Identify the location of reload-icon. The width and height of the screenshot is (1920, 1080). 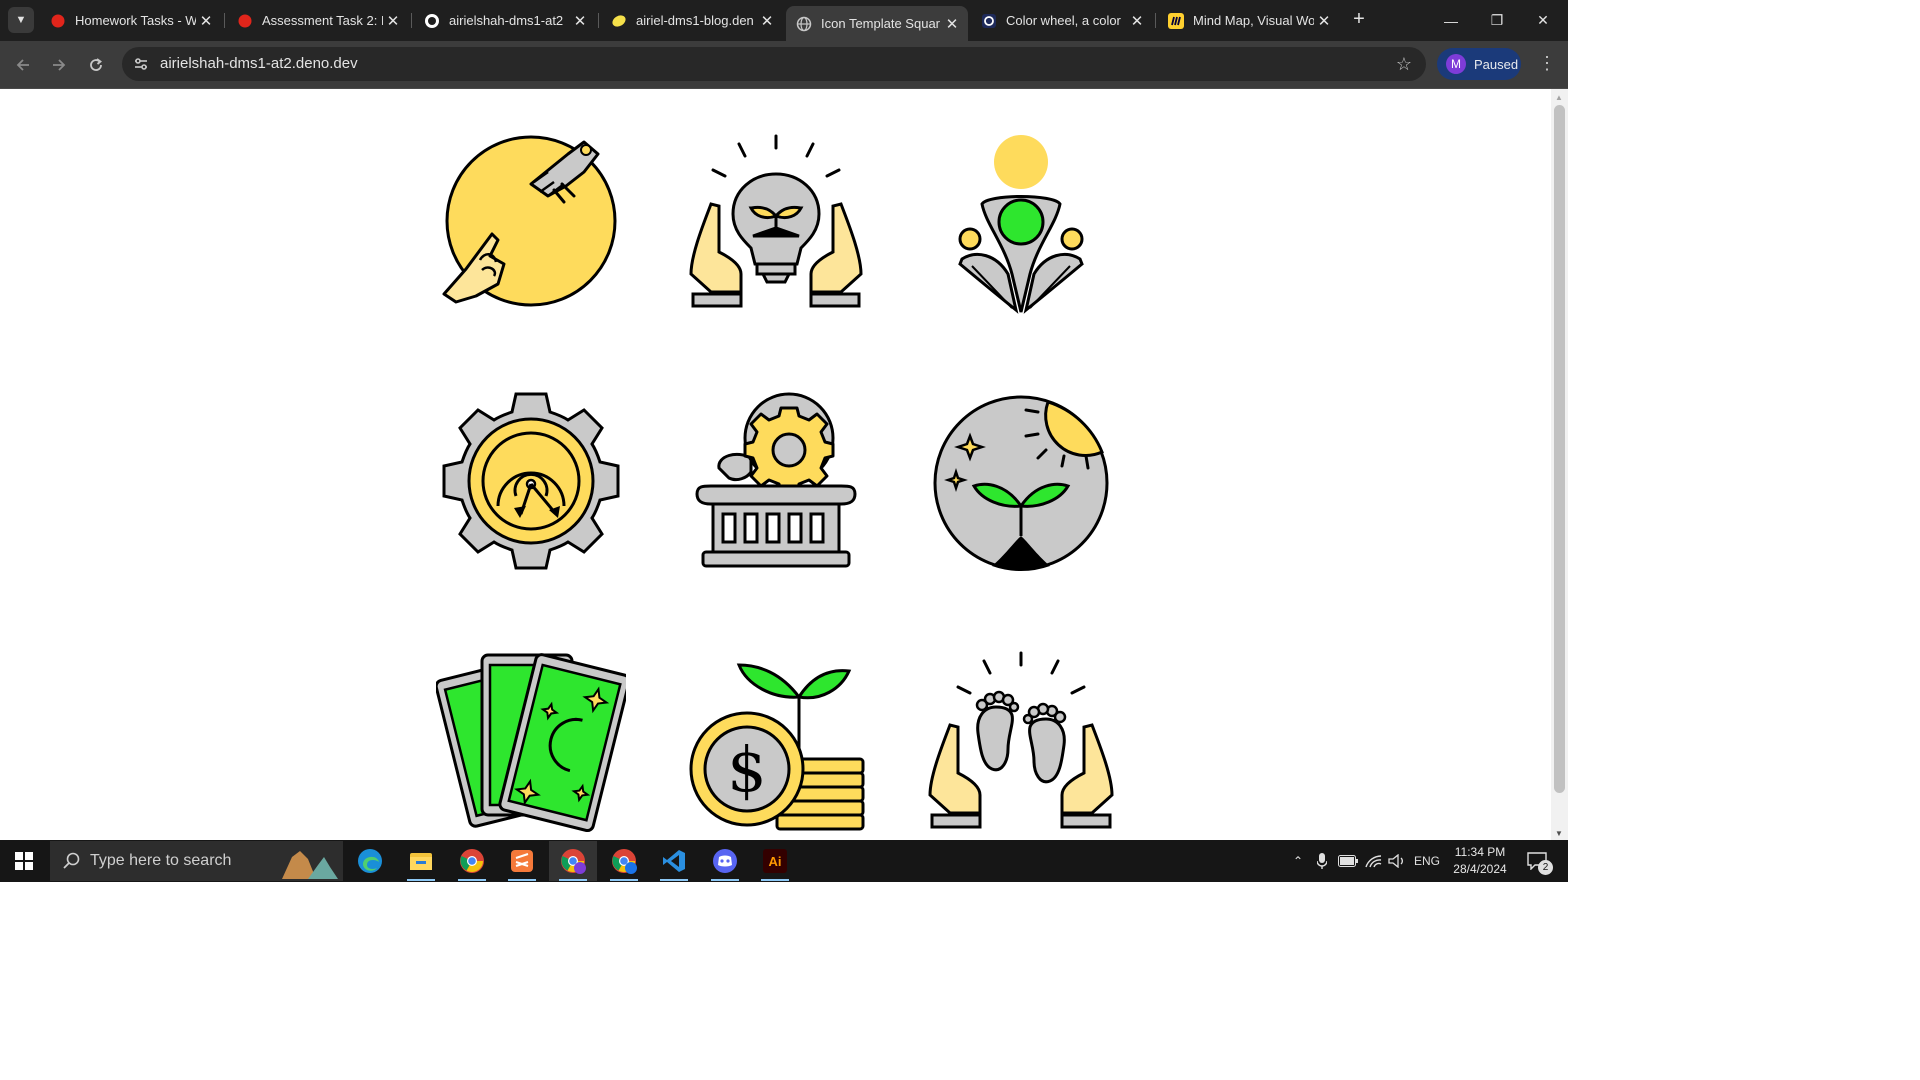
(96, 64).